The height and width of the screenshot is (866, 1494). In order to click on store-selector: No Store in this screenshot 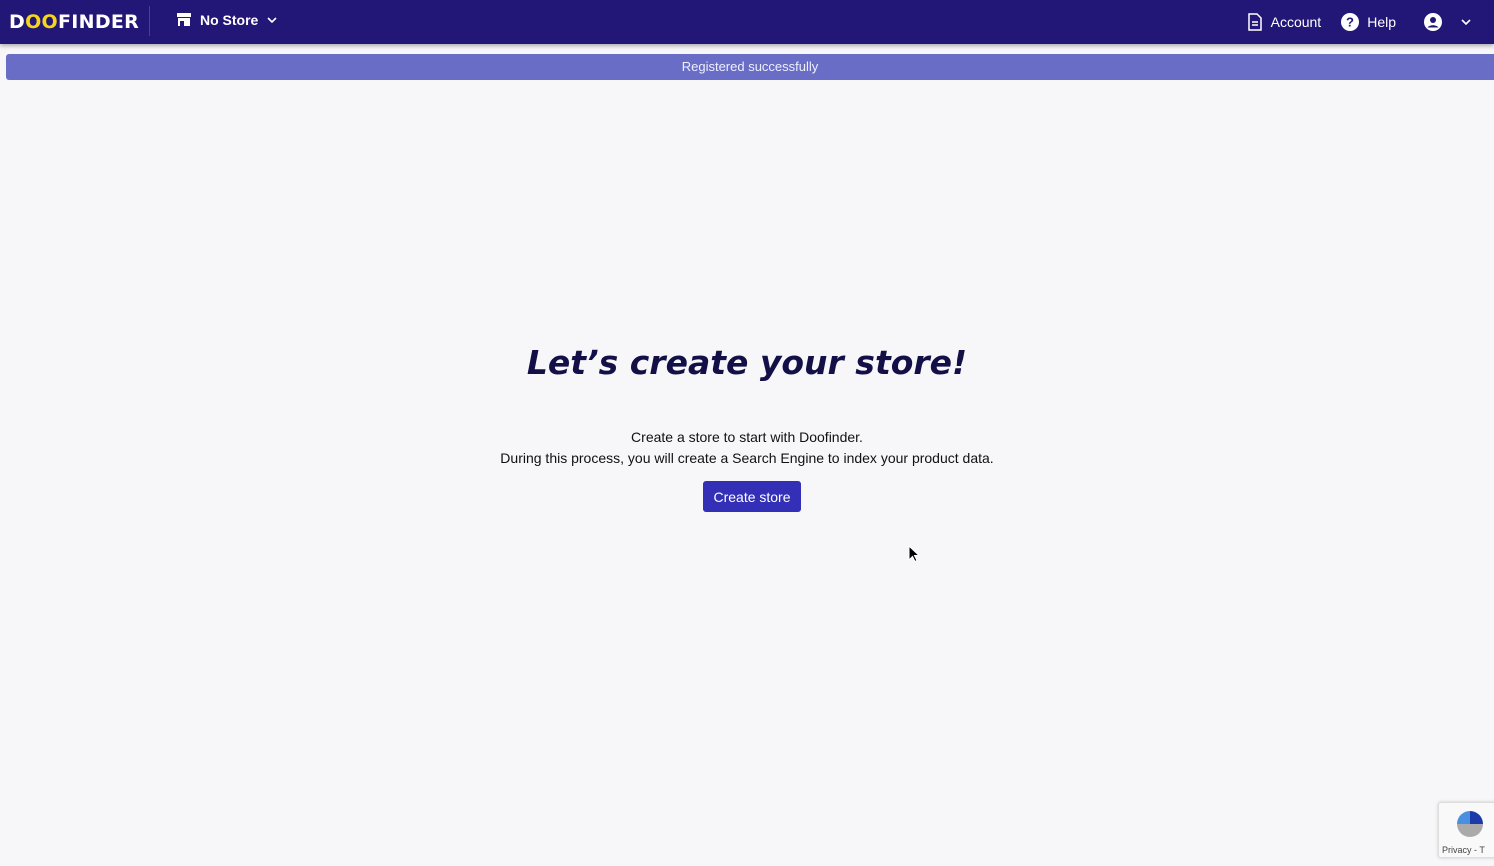, I will do `click(227, 20)`.